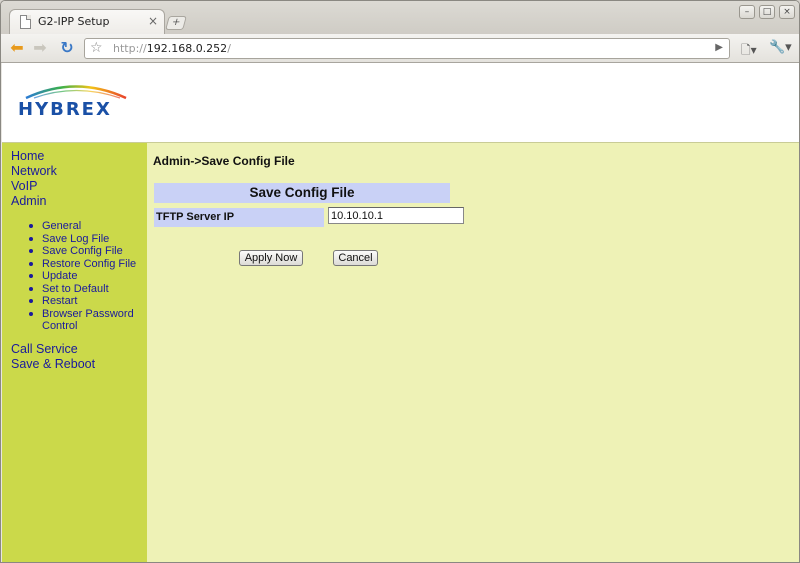 The height and width of the screenshot is (563, 800). What do you see at coordinates (40, 48) in the screenshot?
I see `forward-arrow-icon: ➡` at bounding box center [40, 48].